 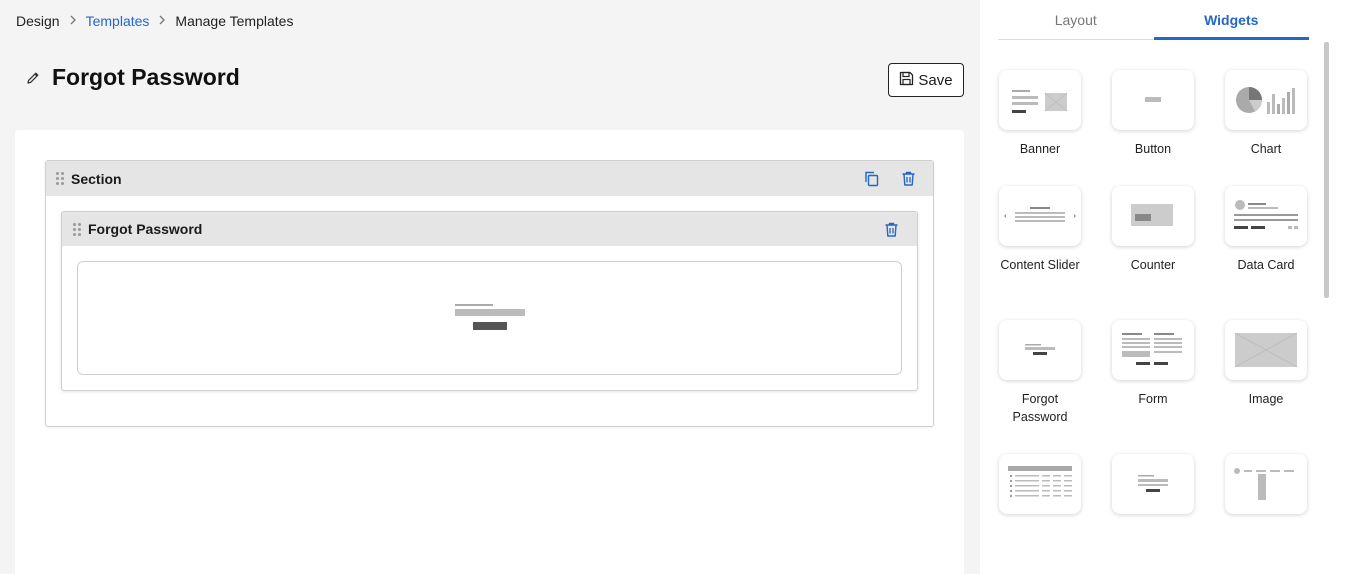 What do you see at coordinates (1266, 484) in the screenshot?
I see `menu-icon` at bounding box center [1266, 484].